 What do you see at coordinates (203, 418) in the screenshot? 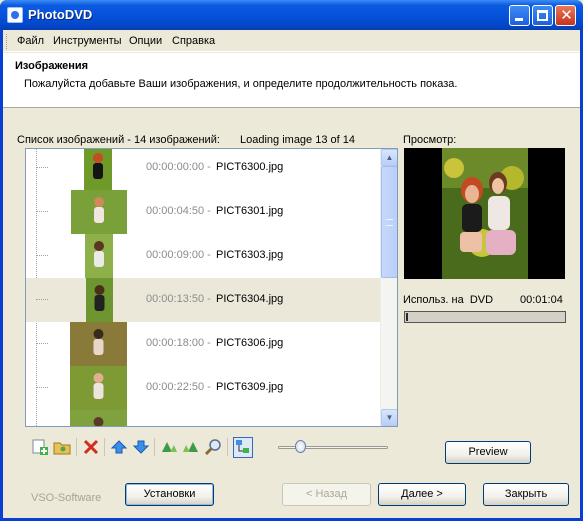
I see `list-item: 00:00:27:00 - PICT6310.jpg` at bounding box center [203, 418].